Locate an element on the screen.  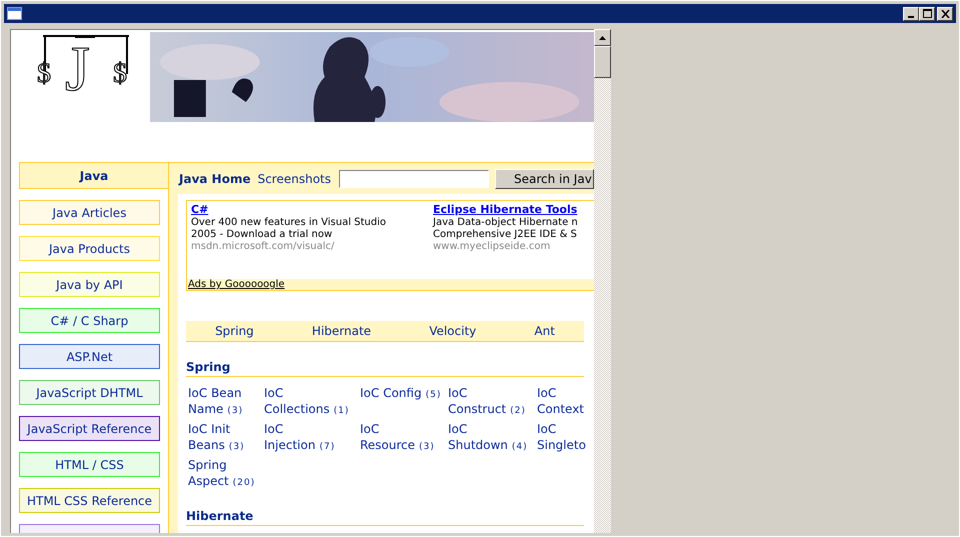
close-icon is located at coordinates (945, 14).